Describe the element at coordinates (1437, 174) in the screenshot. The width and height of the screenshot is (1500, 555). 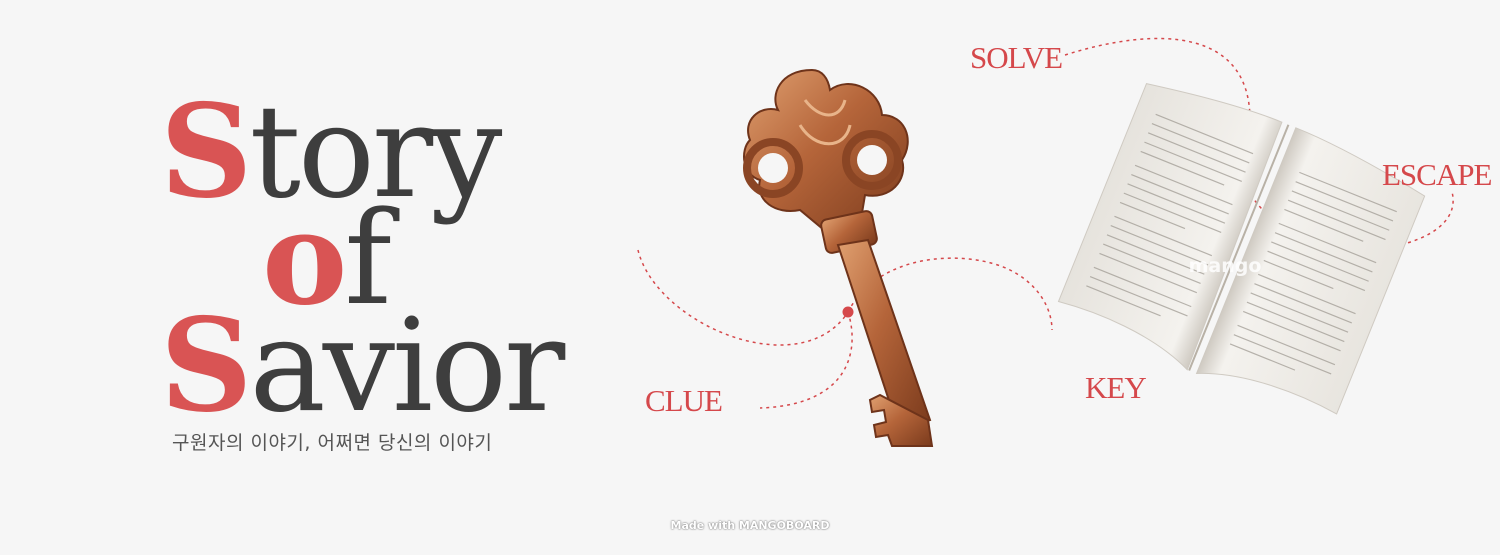
I see `label-escape: ESCAPE` at that location.